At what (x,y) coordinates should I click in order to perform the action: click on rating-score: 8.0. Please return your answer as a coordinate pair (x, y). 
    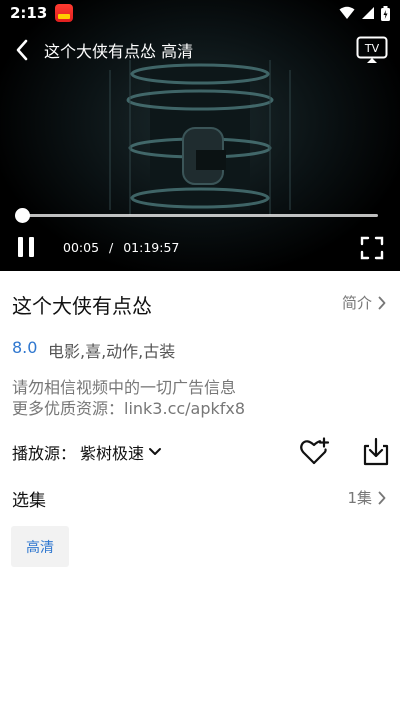
    Looking at the image, I should click on (25, 347).